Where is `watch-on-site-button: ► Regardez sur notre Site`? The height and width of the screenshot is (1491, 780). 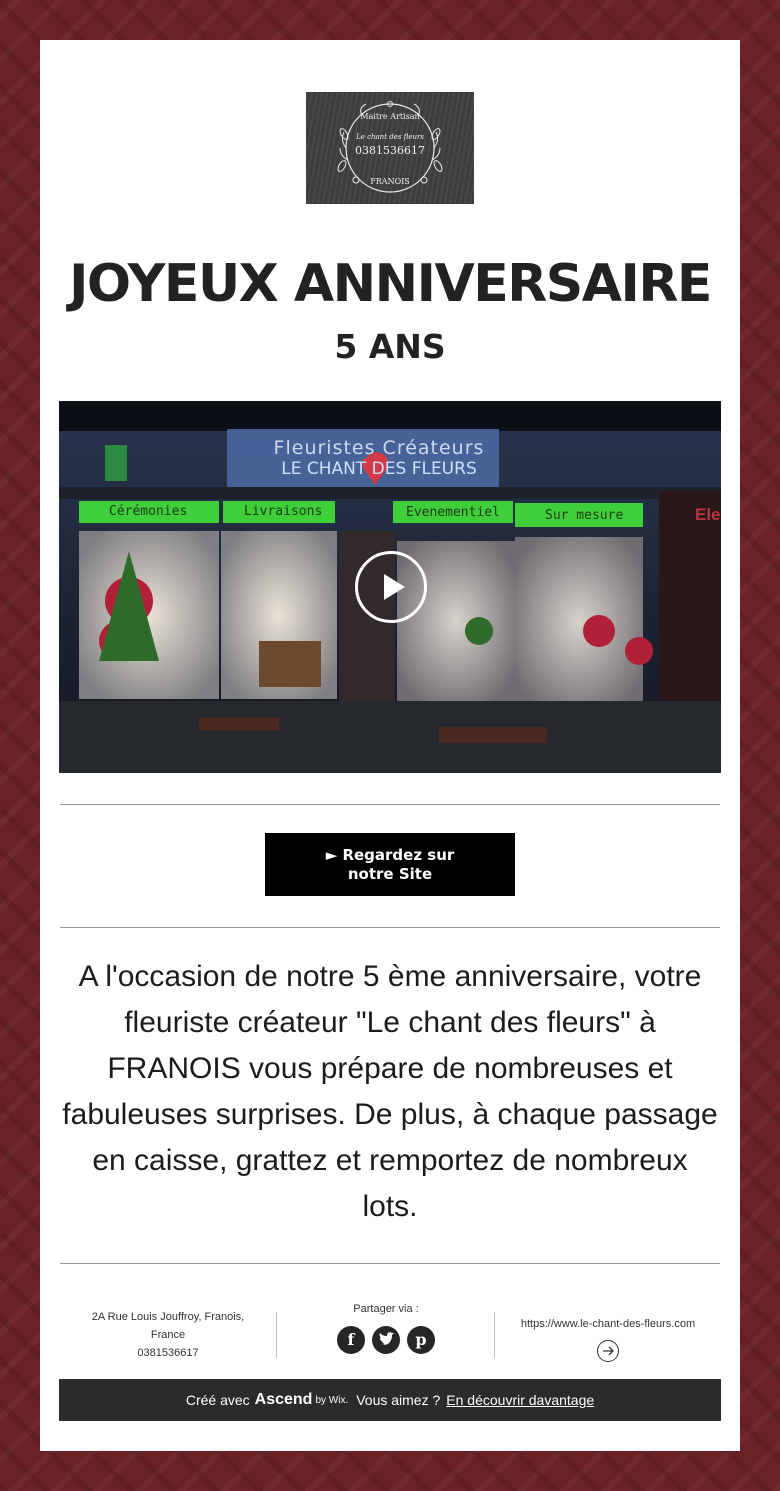
watch-on-site-button: ► Regardez sur notre Site is located at coordinates (390, 864).